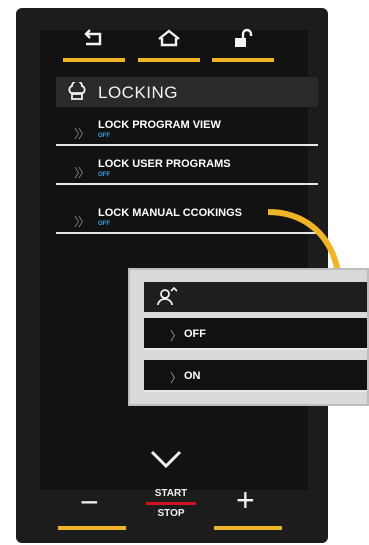  Describe the element at coordinates (171, 513) in the screenshot. I see `stop-label: STOP` at that location.